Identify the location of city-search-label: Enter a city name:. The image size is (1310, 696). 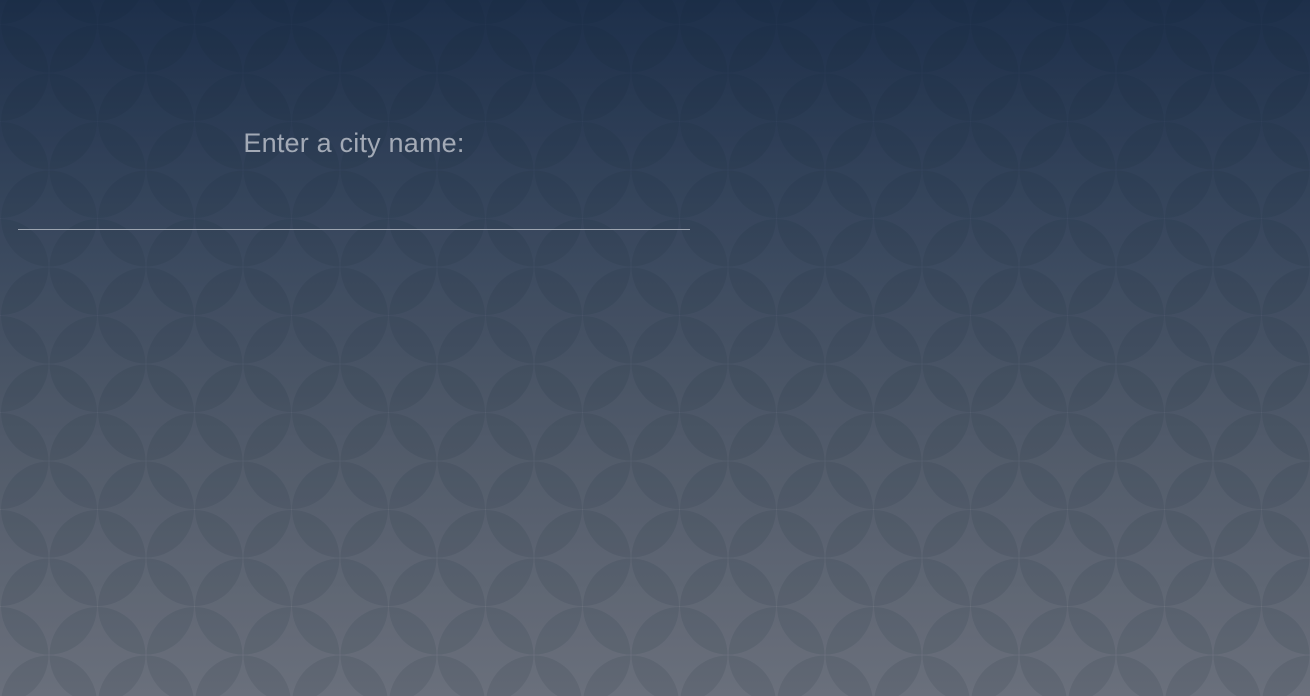
(354, 143).